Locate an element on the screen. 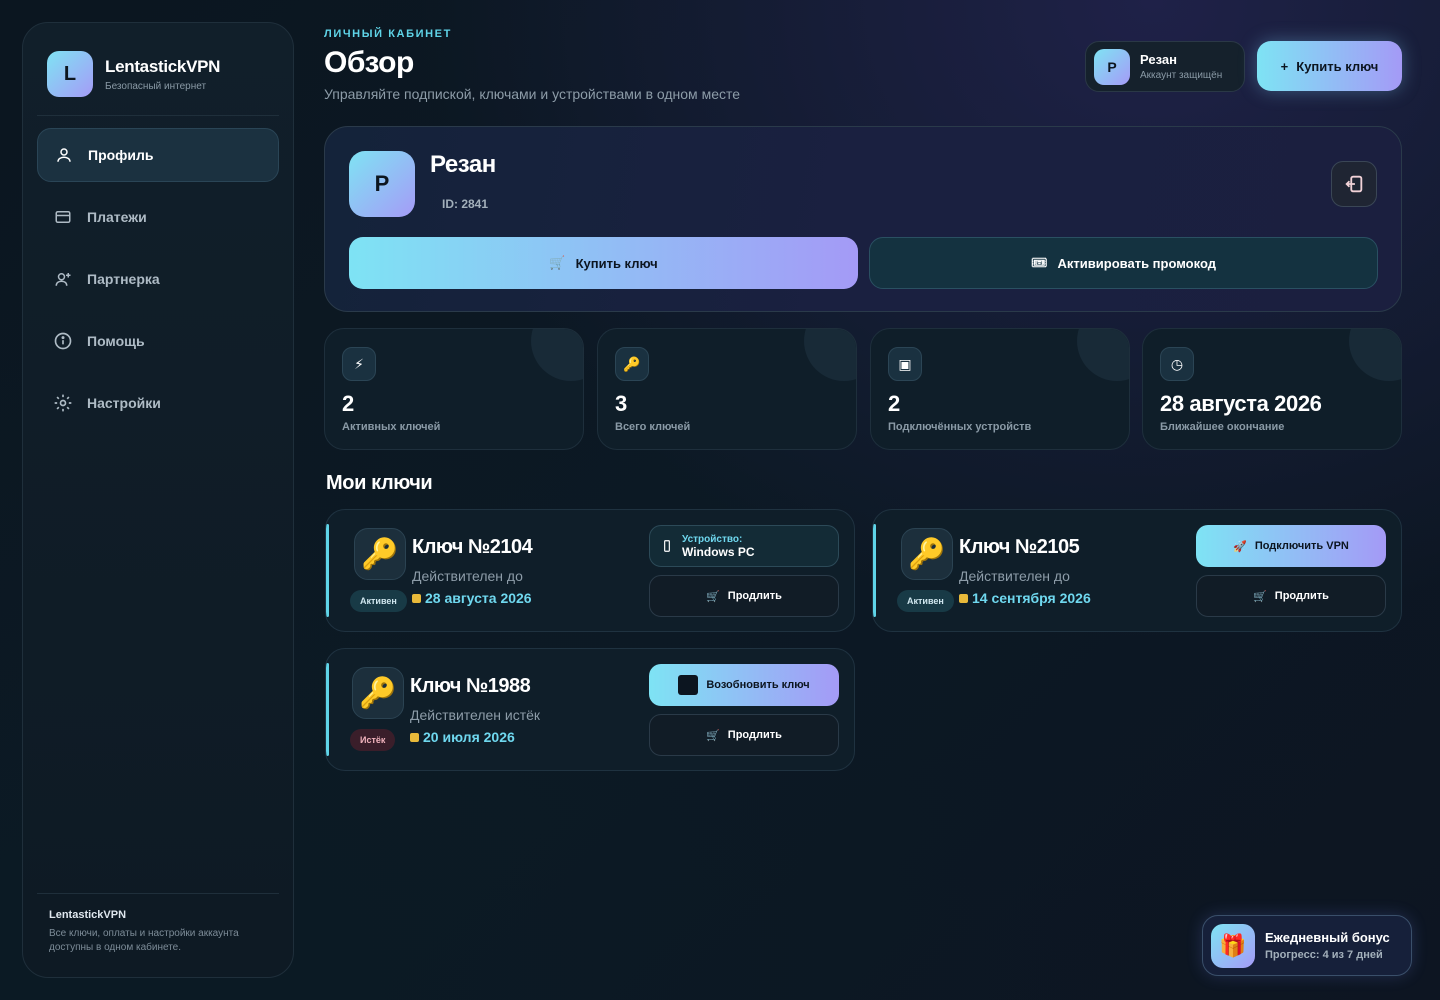 The height and width of the screenshot is (1000, 1440). sidebar-item-partner: Партнерка is located at coordinates (158, 279).